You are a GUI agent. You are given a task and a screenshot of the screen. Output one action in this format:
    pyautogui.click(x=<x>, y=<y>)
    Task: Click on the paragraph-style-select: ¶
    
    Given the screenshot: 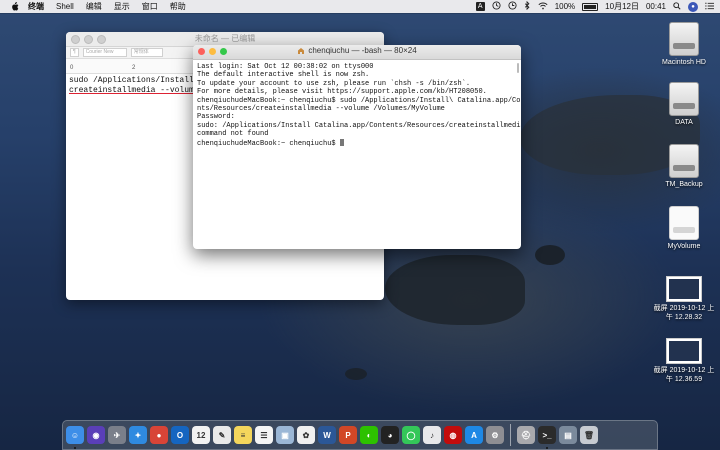 What is the action you would take?
    pyautogui.click(x=74, y=52)
    